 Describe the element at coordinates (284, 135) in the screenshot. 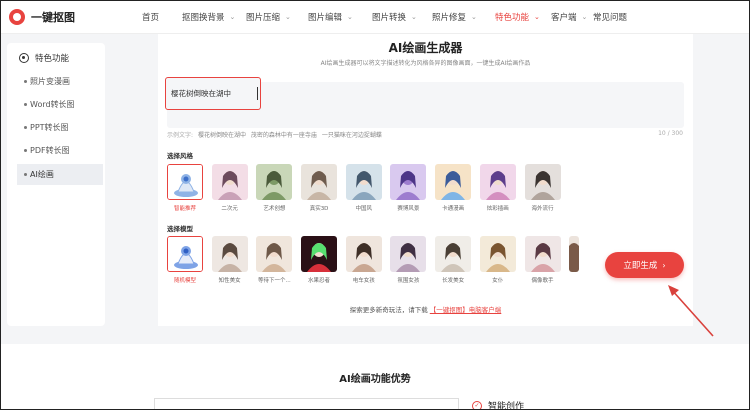

I see `example-prompt-2: 茂密的森林中有一座寺庙` at that location.